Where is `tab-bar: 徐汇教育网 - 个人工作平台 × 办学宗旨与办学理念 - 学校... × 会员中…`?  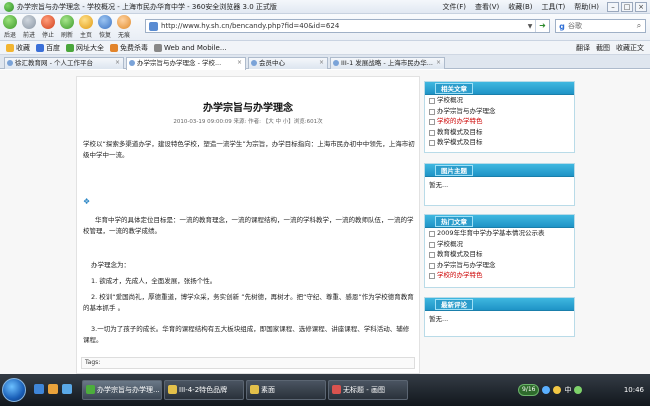 tab-bar: 徐汇教育网 - 个人工作平台 × 办学宗旨与办学理念 - 学校... × 会员中… is located at coordinates (325, 62).